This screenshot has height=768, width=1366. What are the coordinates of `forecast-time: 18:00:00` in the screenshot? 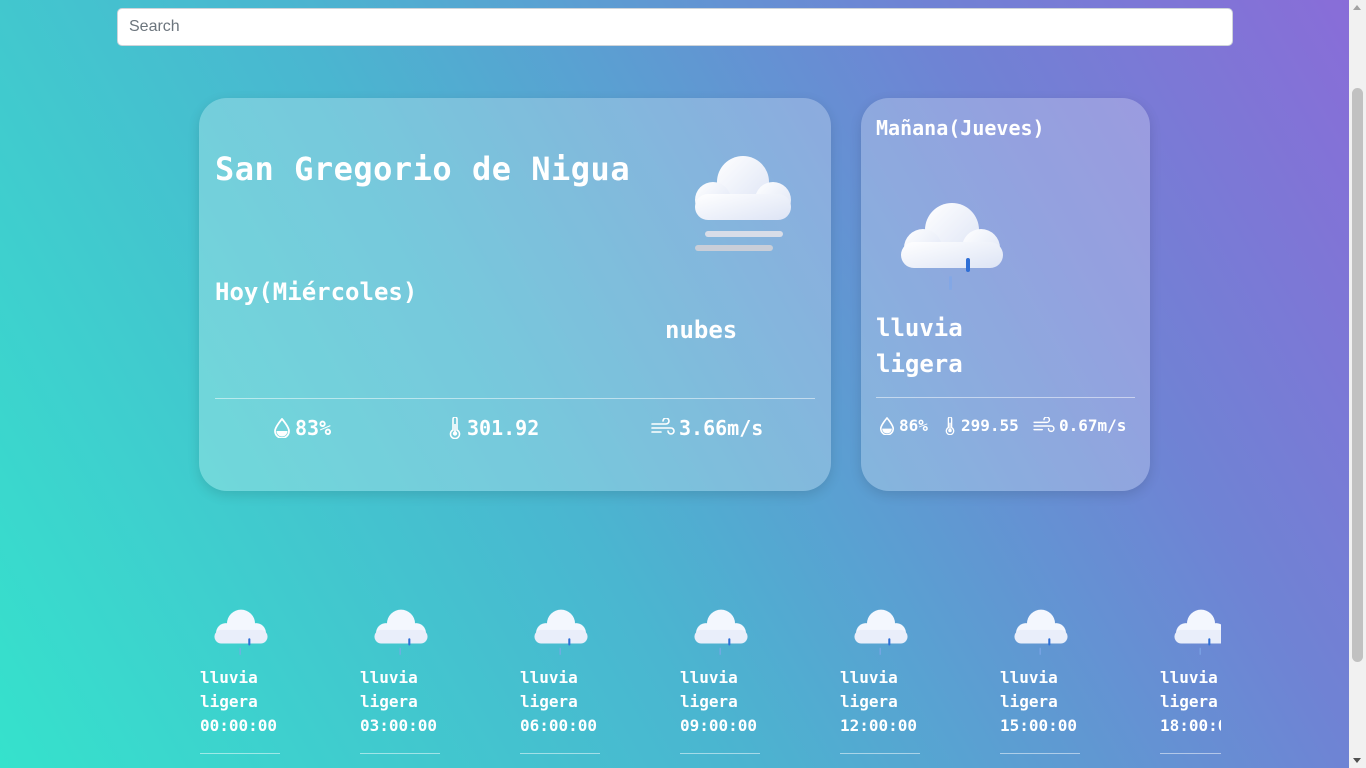 It's located at (1190, 725).